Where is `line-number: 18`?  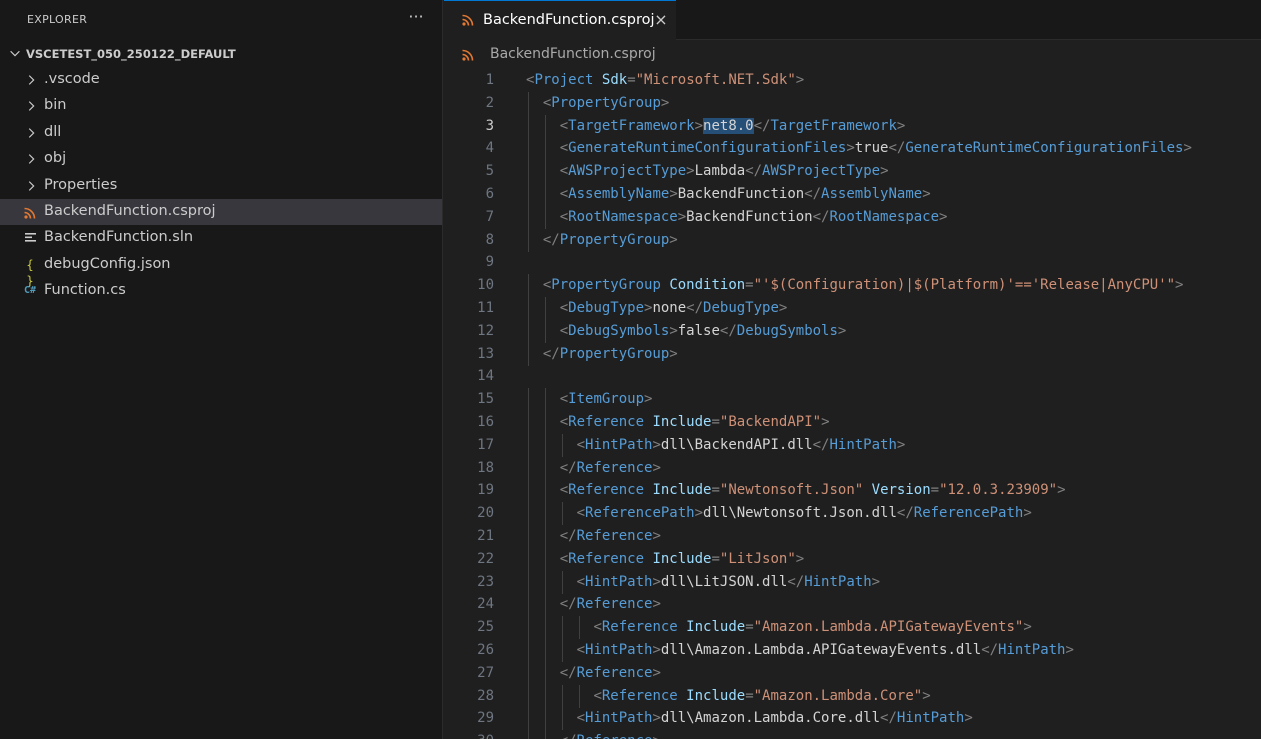 line-number: 18 is located at coordinates (485, 467).